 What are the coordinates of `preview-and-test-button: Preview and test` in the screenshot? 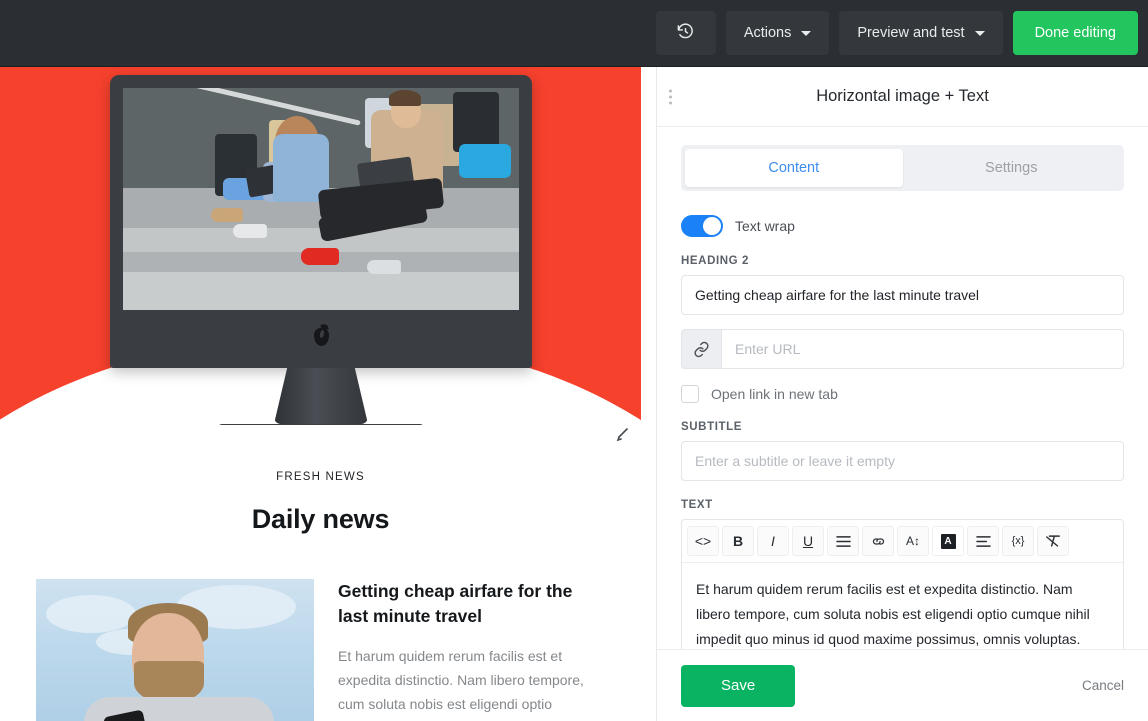 It's located at (921, 33).